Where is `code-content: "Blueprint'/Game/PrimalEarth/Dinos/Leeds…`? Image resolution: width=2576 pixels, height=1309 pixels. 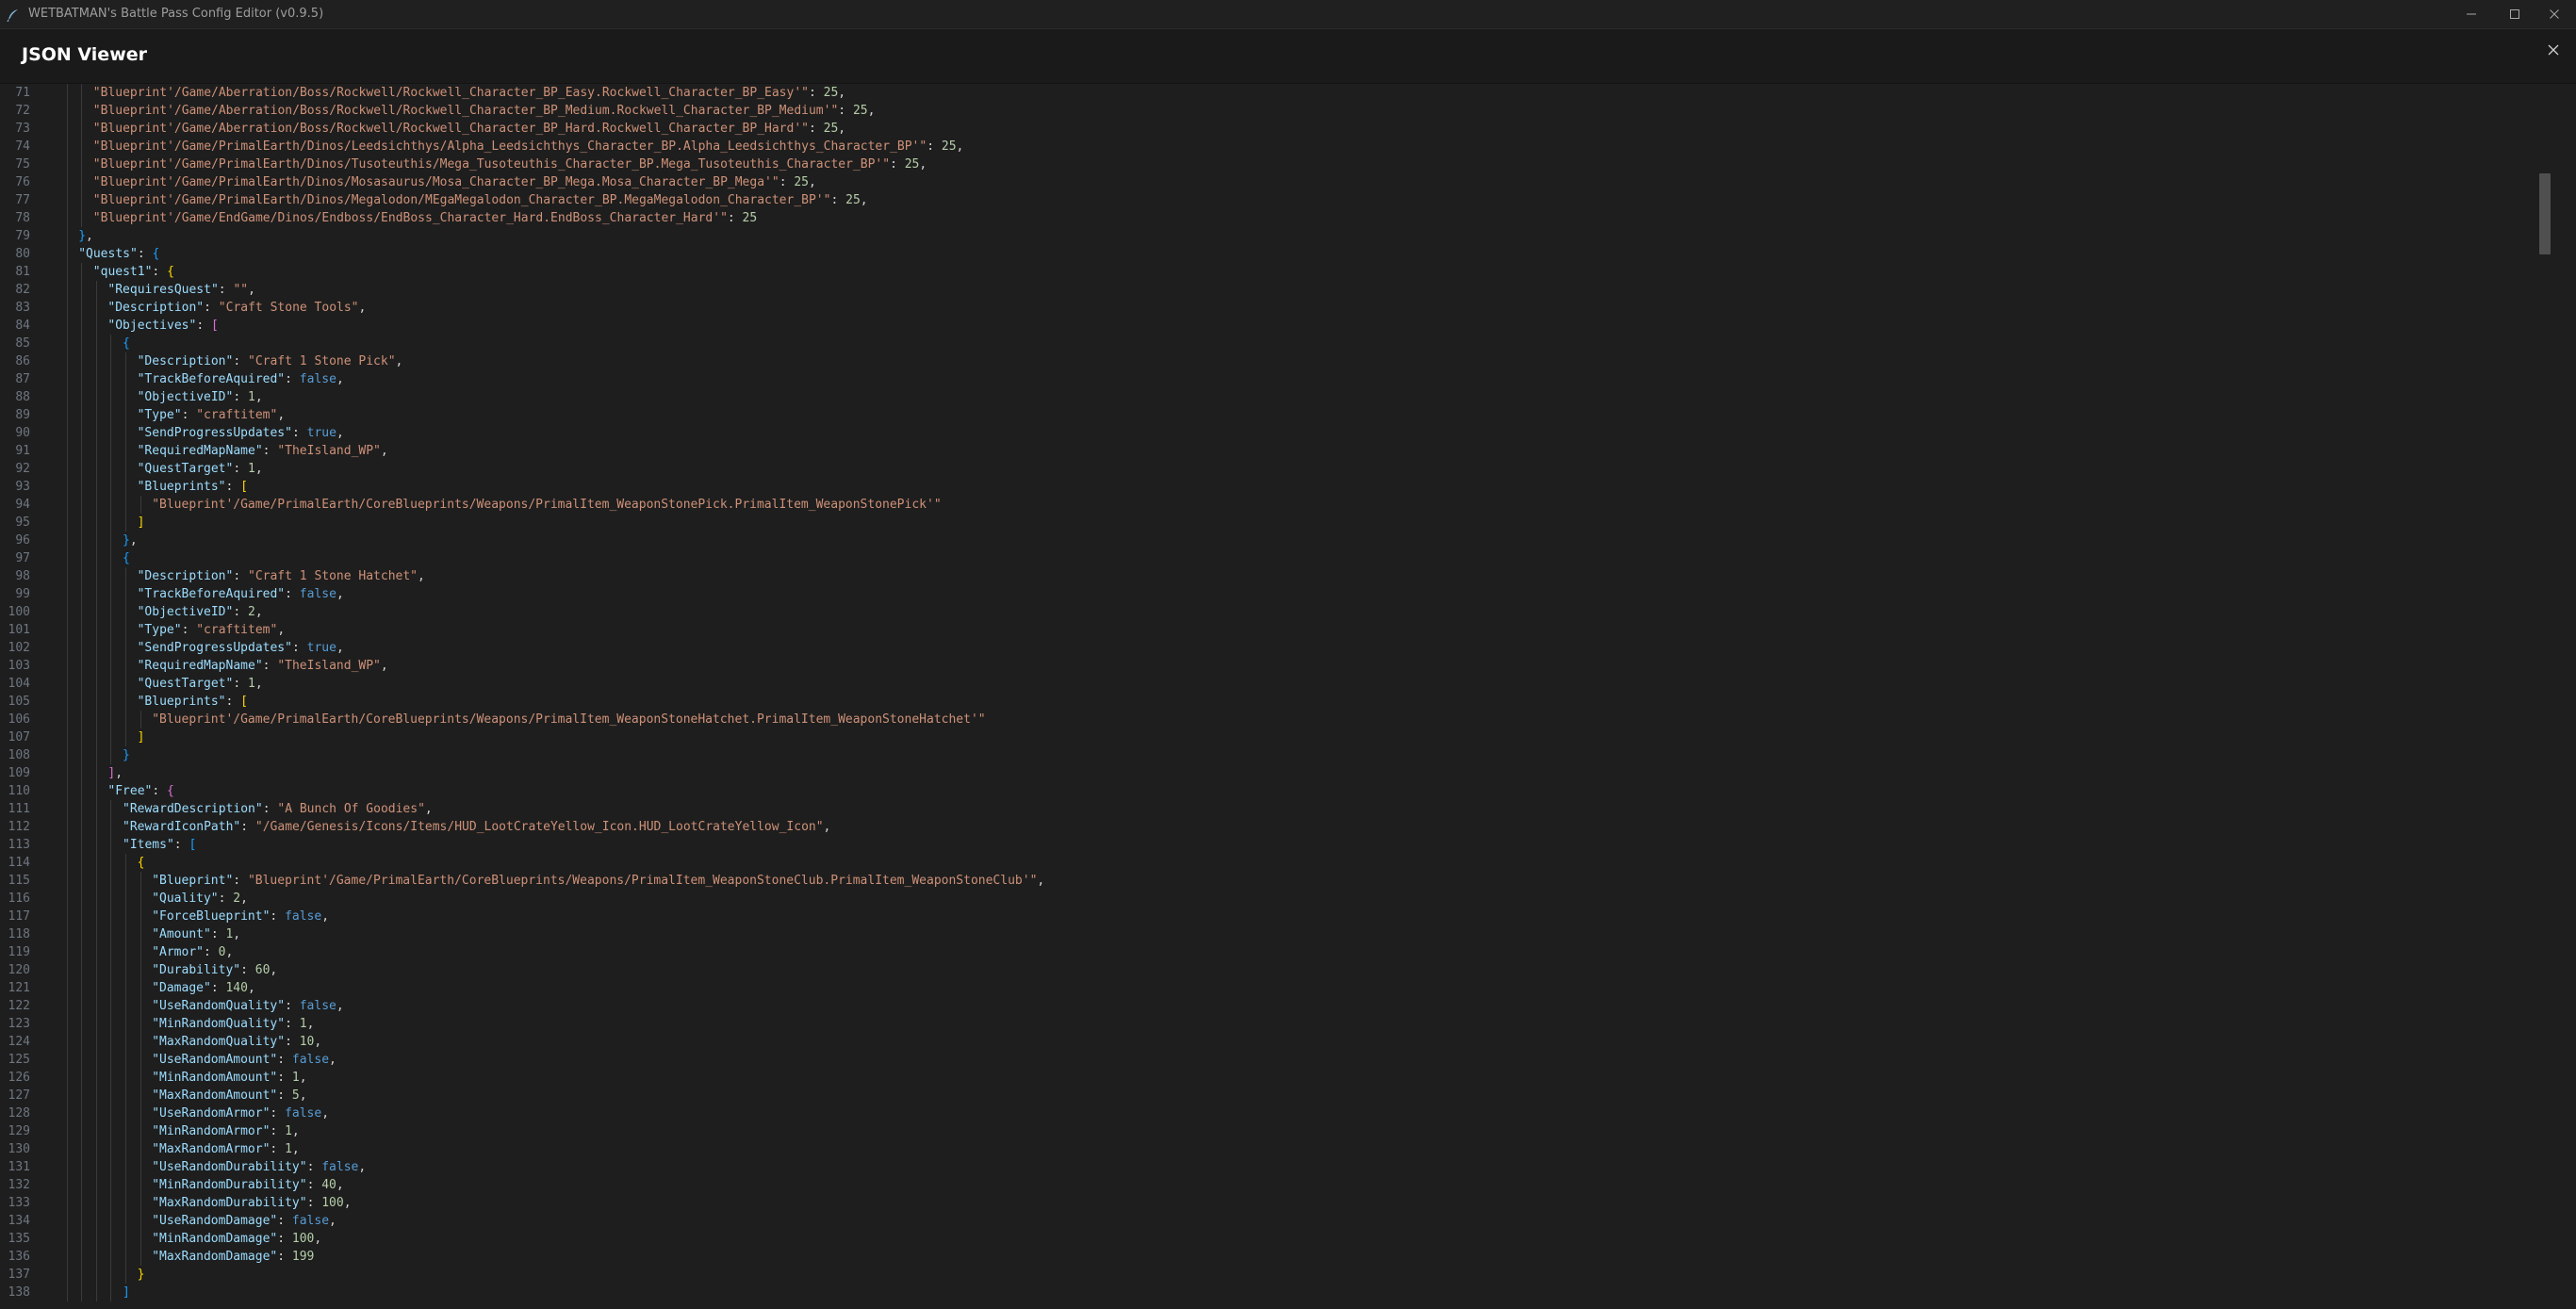
code-content: "Blueprint'/Game/PrimalEarth/Dinos/Leeds… is located at coordinates (528, 146).